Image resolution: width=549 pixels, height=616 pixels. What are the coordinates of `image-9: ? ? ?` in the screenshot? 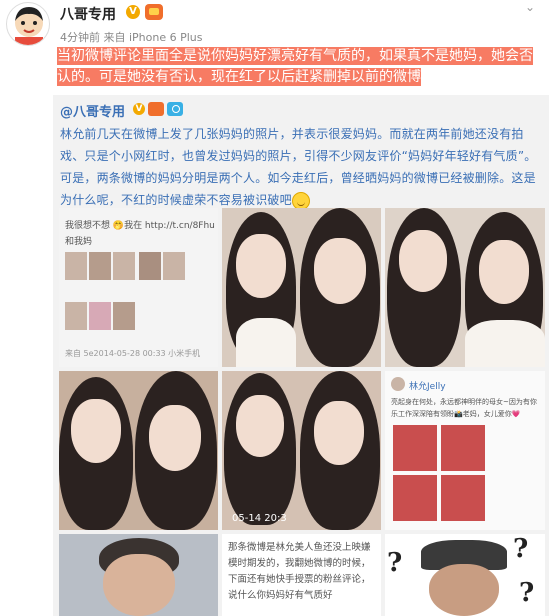 It's located at (465, 575).